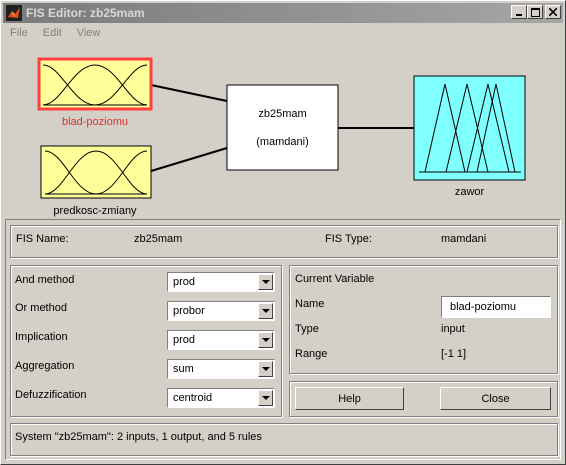 This screenshot has width=566, height=465. Describe the element at coordinates (189, 93) in the screenshot. I see `connector-input1` at that location.